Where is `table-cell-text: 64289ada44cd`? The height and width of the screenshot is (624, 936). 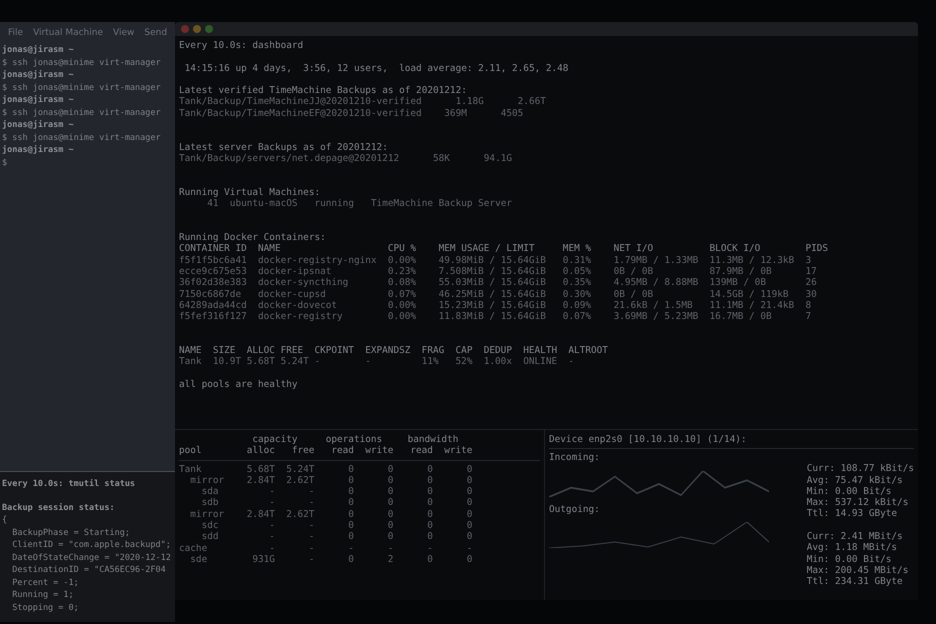 table-cell-text: 64289ada44cd is located at coordinates (213, 306).